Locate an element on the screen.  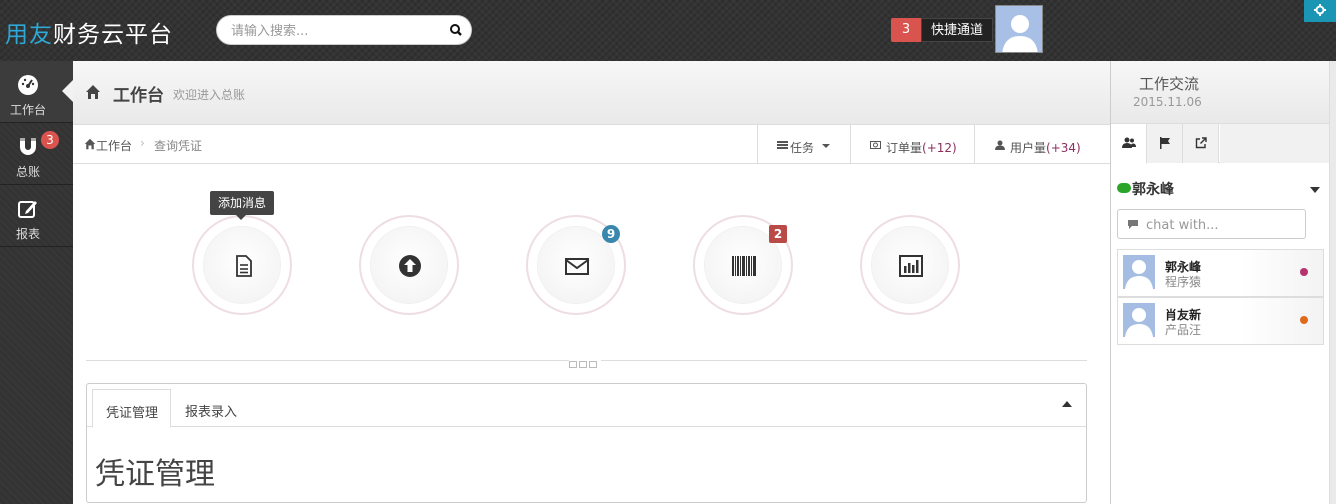
brand-accent: 用友 is located at coordinates (29, 35).